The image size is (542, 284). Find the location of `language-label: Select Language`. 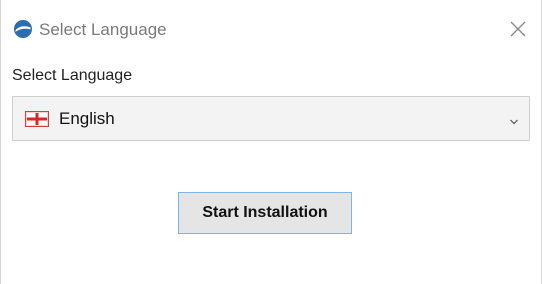

language-label: Select Language is located at coordinates (72, 75).